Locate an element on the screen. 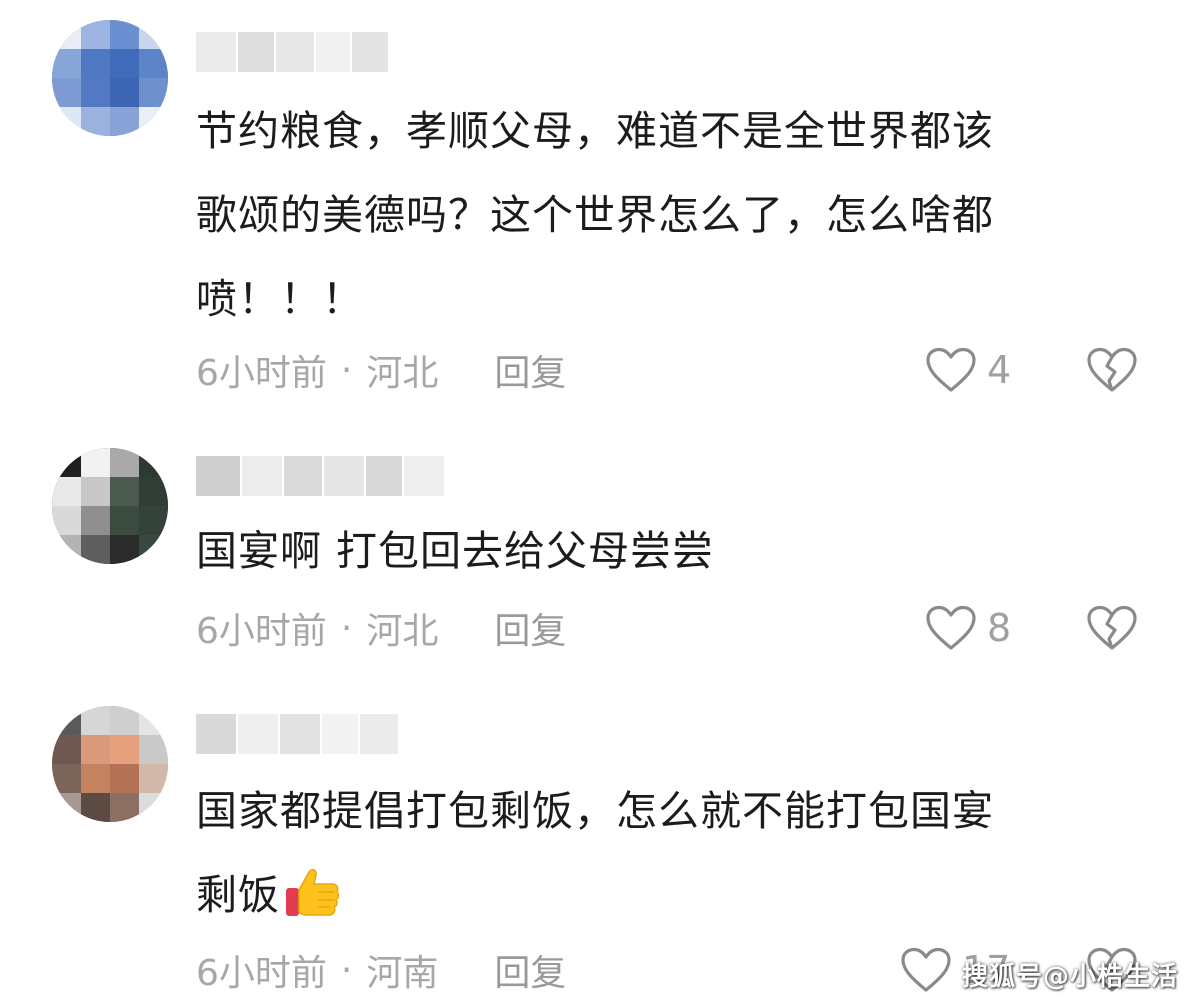 The image size is (1200, 1007). like-button: 4 is located at coordinates (968, 370).